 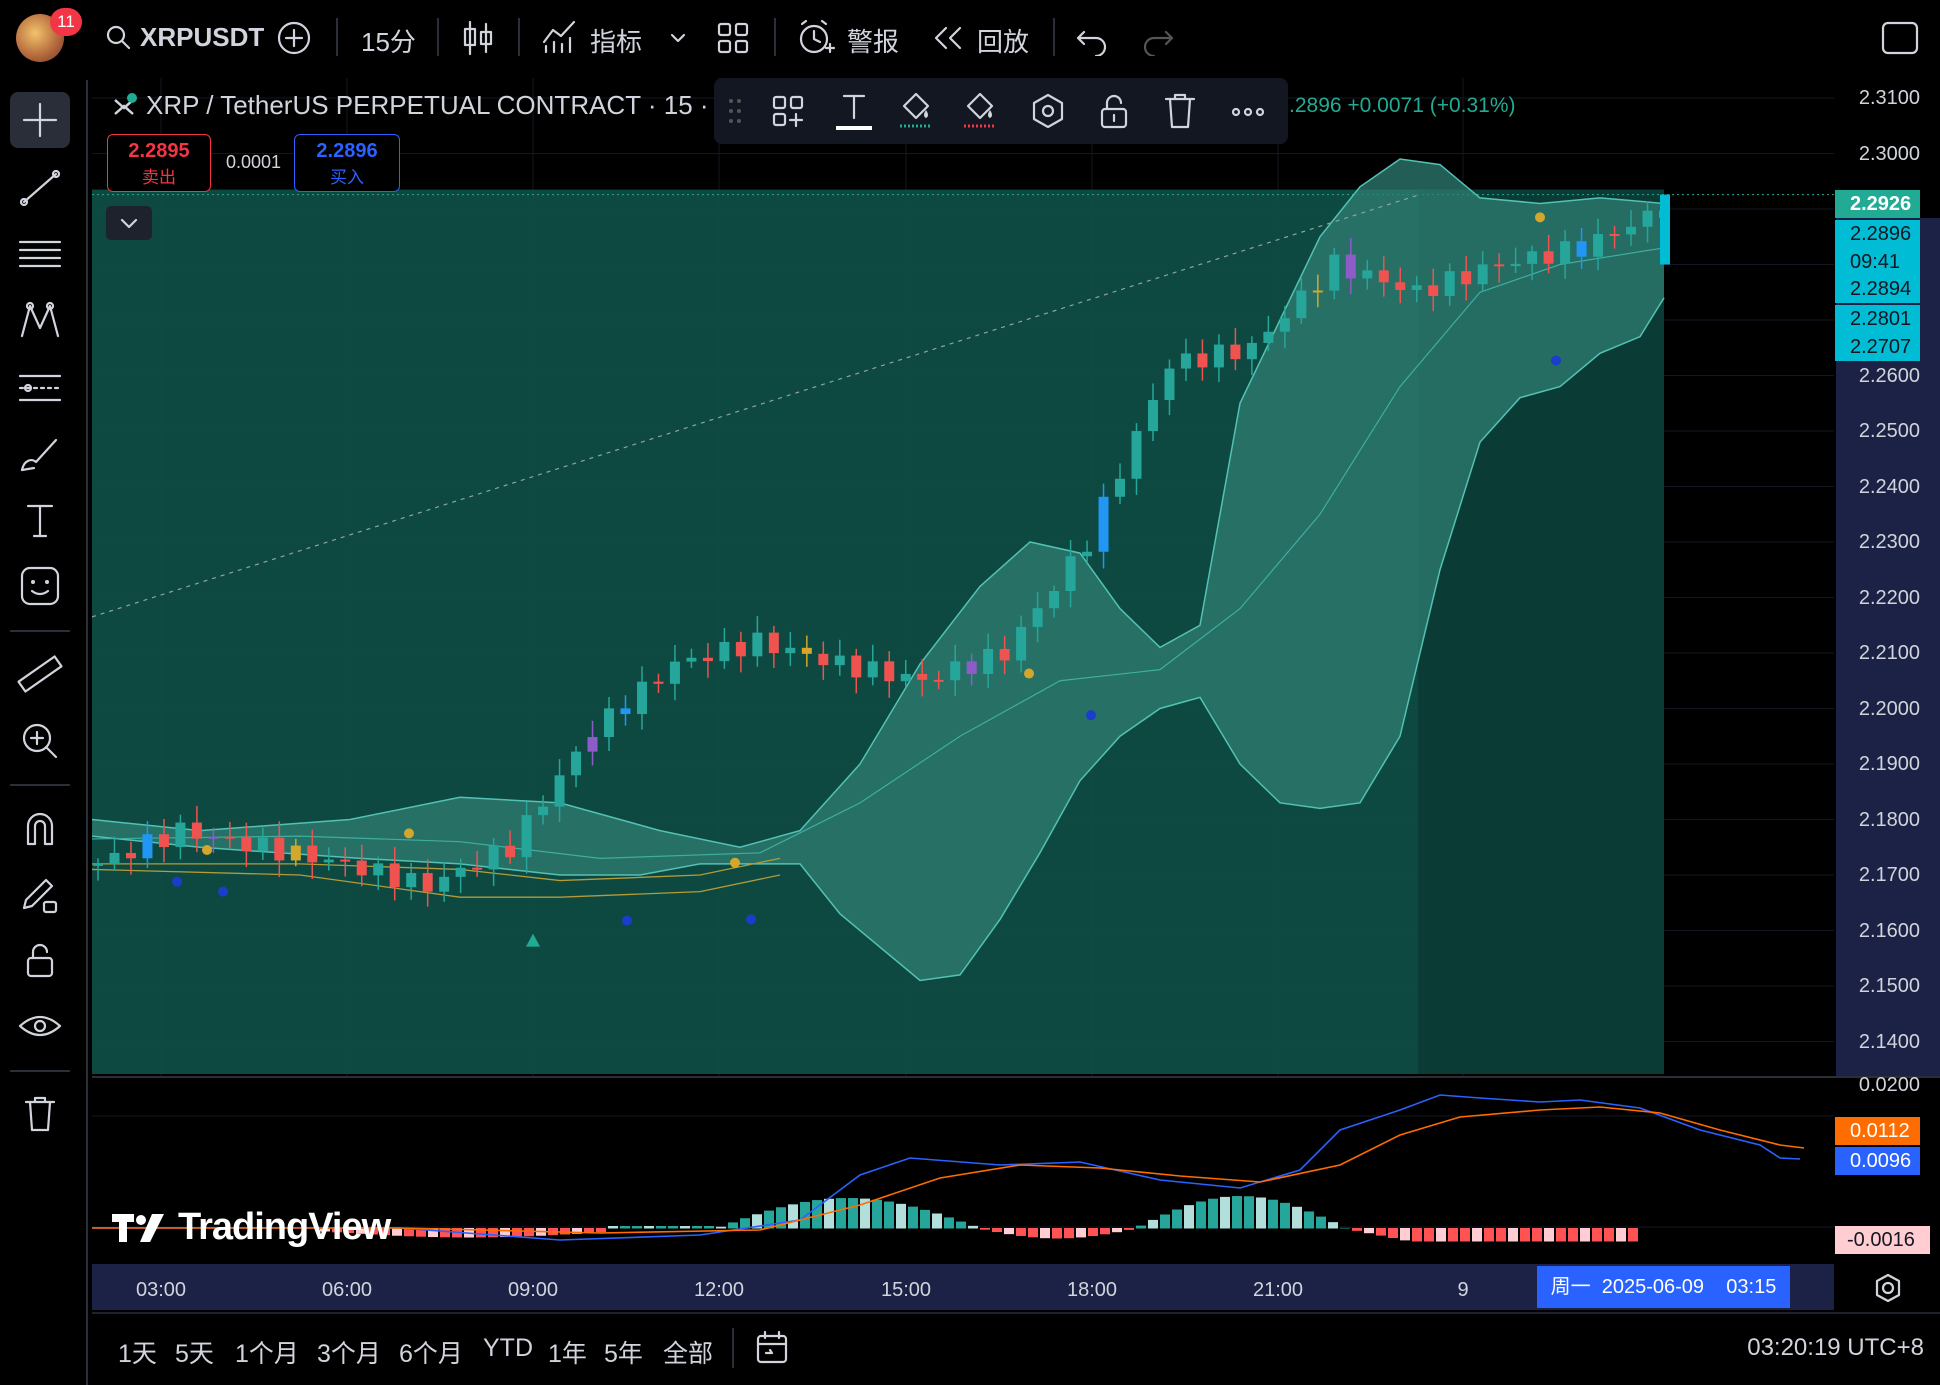 I want to click on macd-signal-tag: 0.0112, so click(x=1877, y=1131).